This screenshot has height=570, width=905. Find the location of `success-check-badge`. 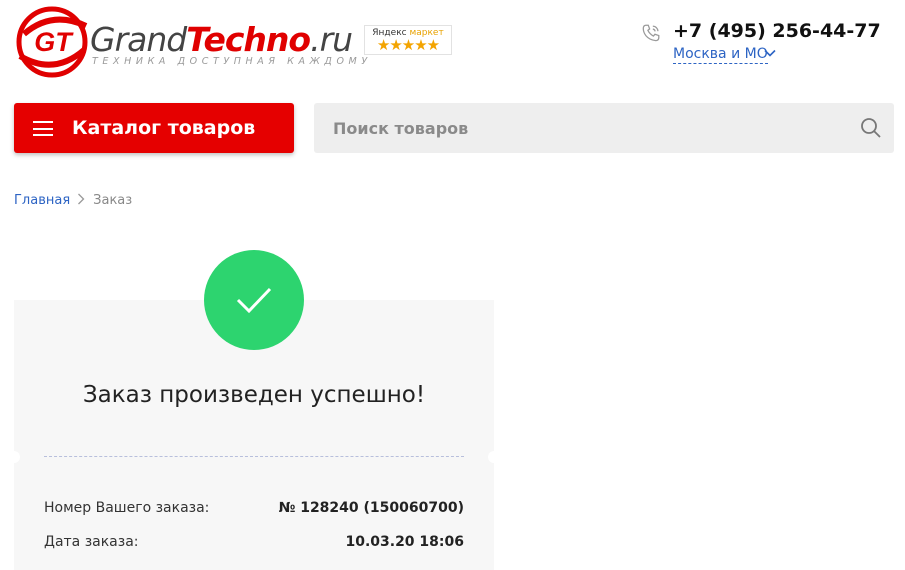

success-check-badge is located at coordinates (254, 300).